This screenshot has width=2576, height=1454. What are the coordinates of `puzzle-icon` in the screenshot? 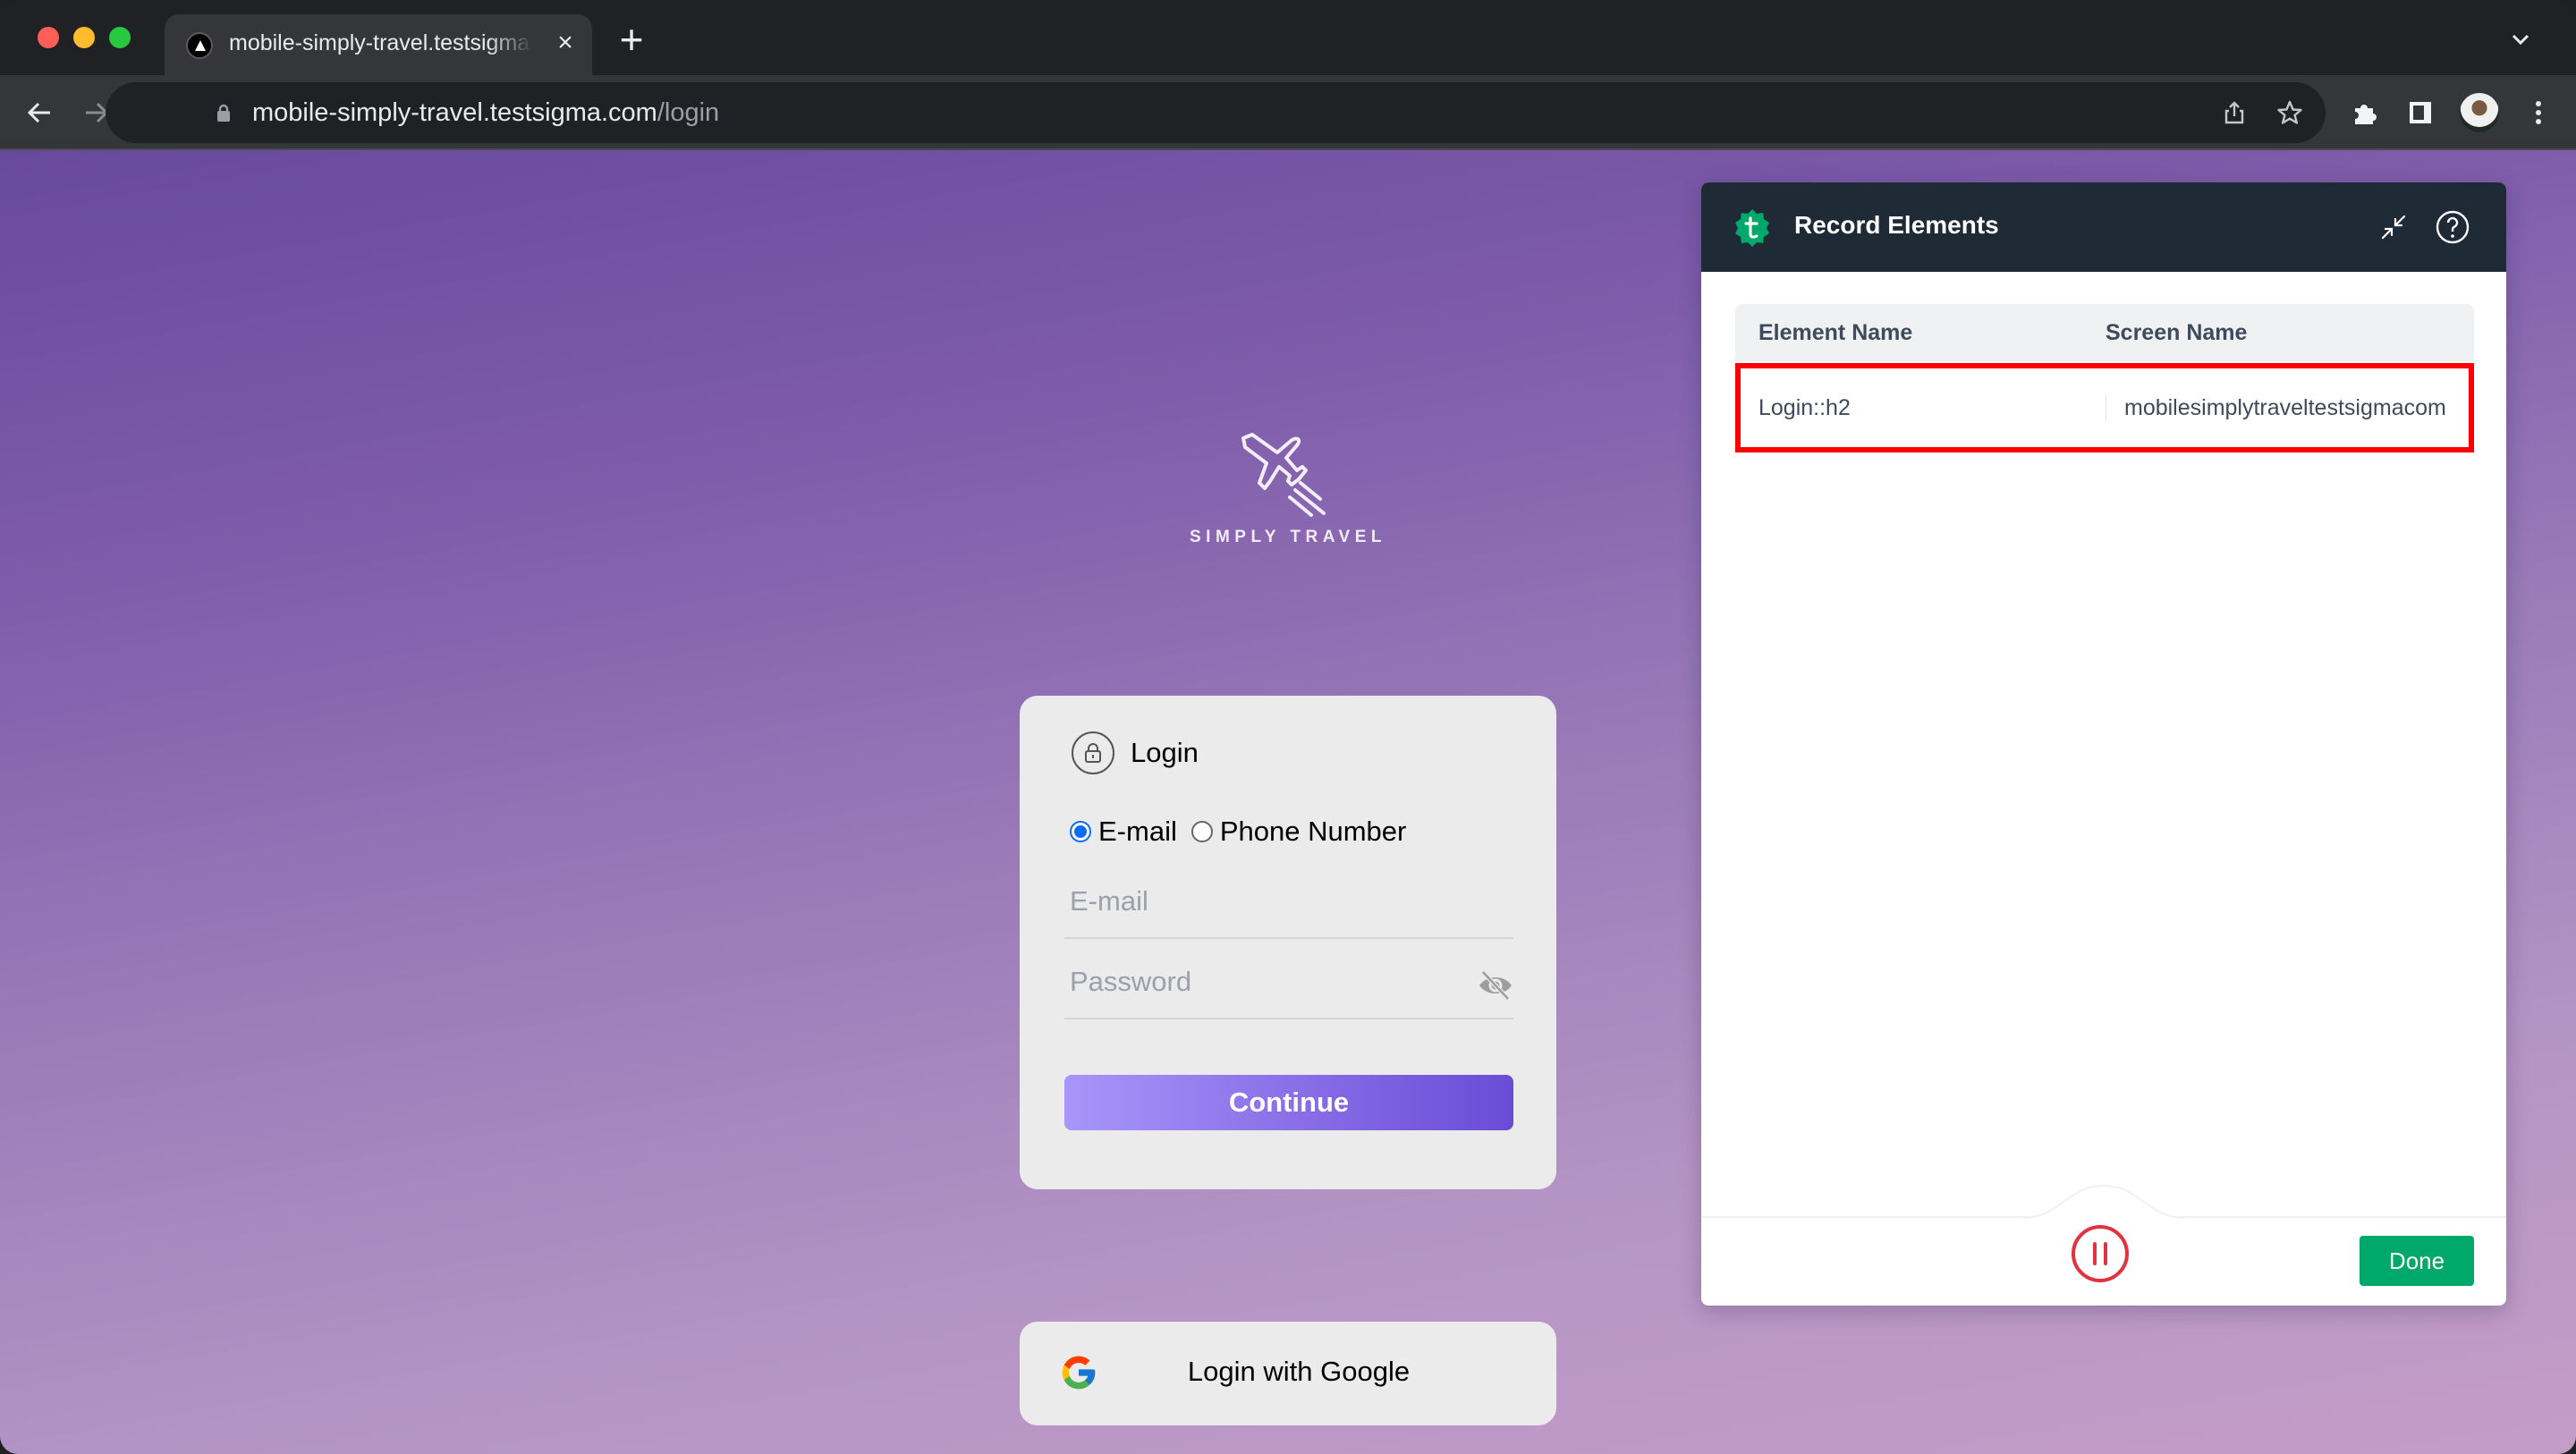 It's located at (2365, 113).